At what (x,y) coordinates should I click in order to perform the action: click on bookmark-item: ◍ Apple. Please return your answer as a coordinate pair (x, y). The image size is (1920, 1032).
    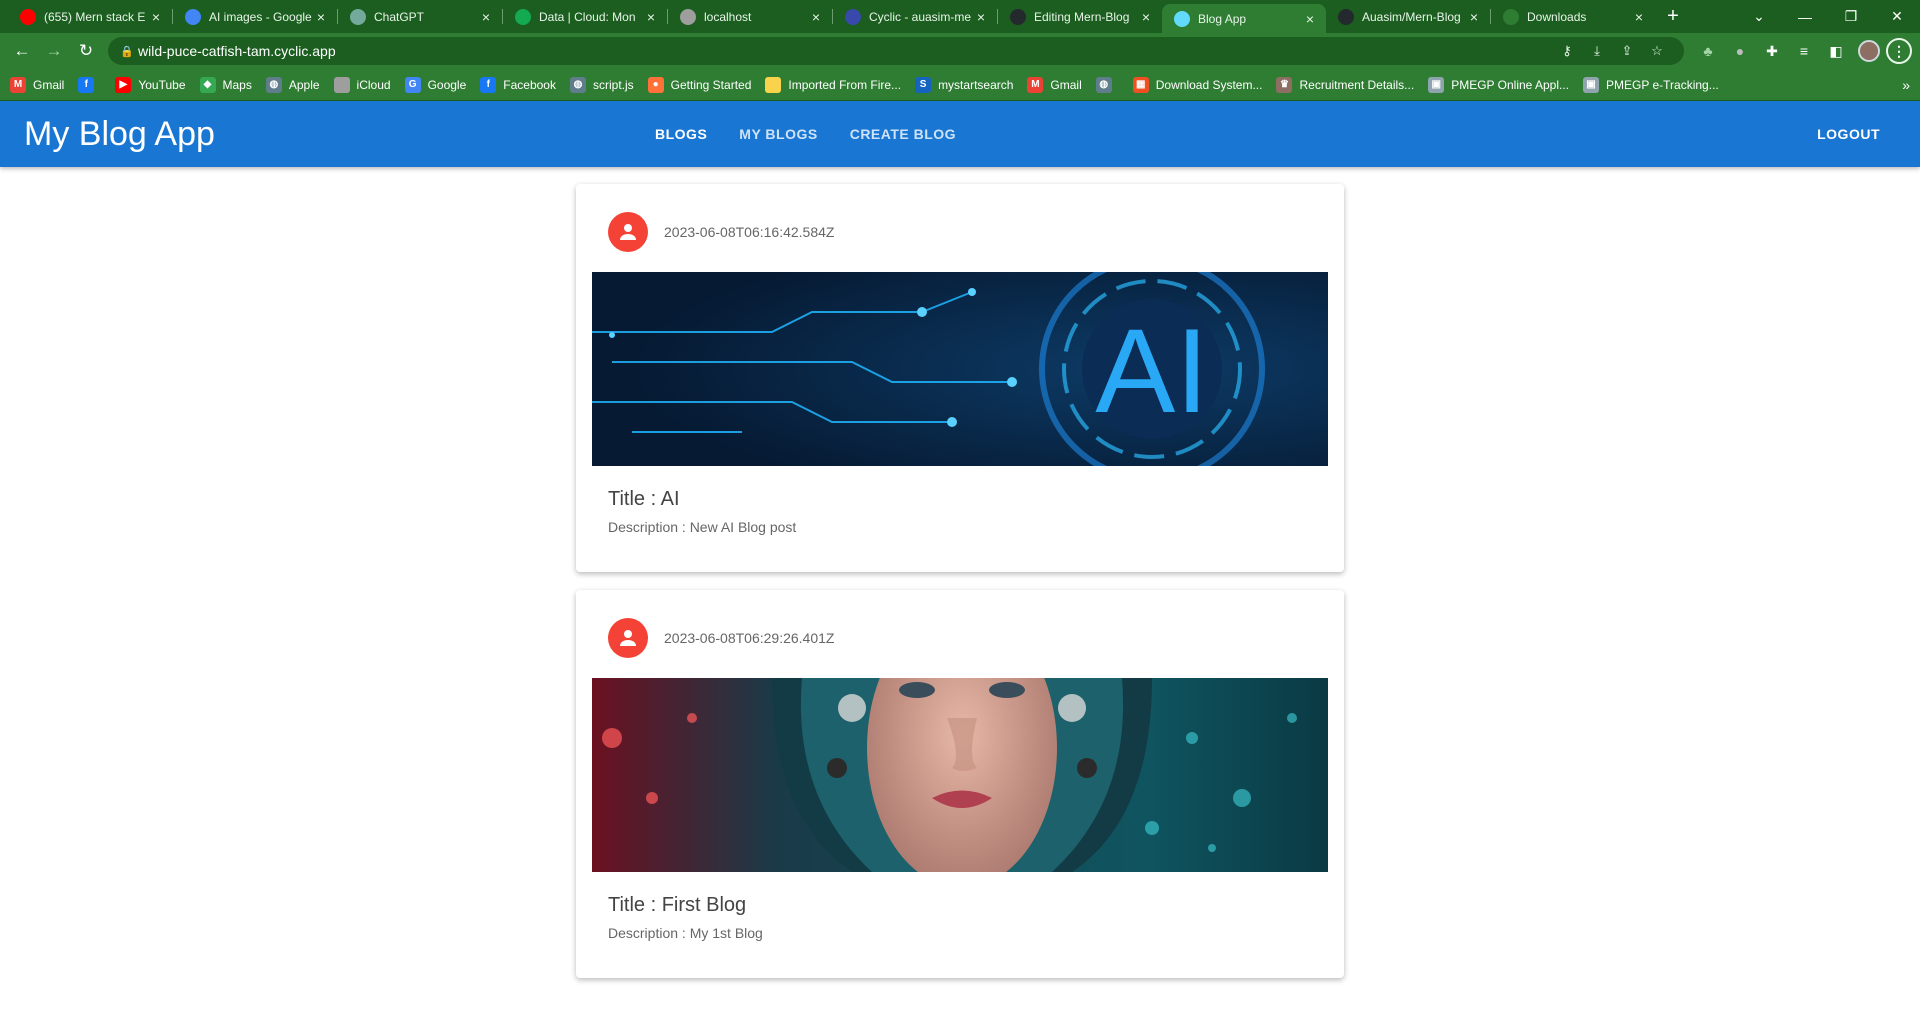
    Looking at the image, I should click on (292, 84).